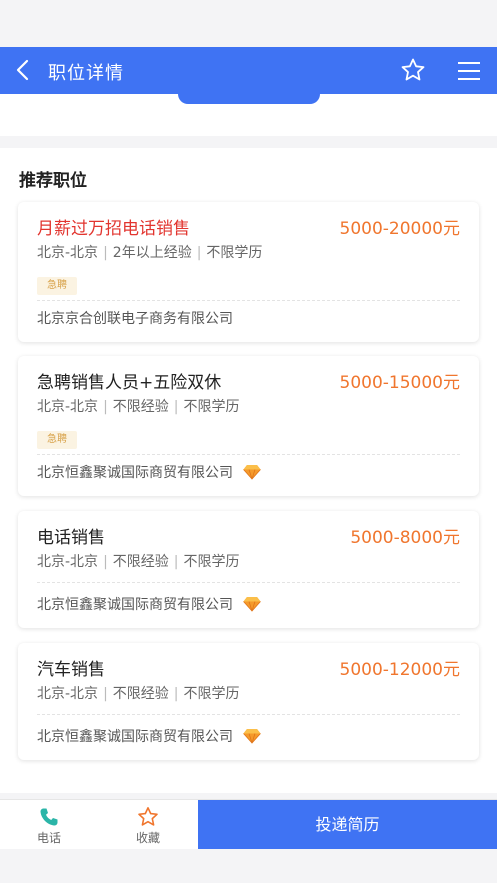  Describe the element at coordinates (48, 838) in the screenshot. I see `phone-label: 电话` at that location.